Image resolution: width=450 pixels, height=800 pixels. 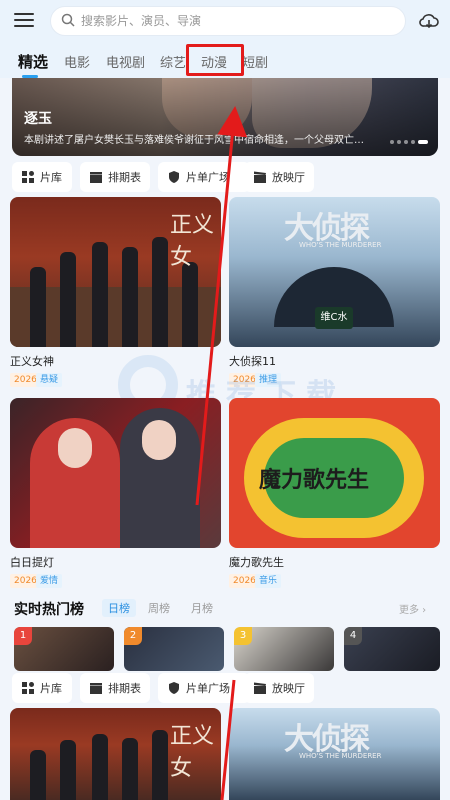 I want to click on tab-short-drama: 短剧, so click(x=255, y=61).